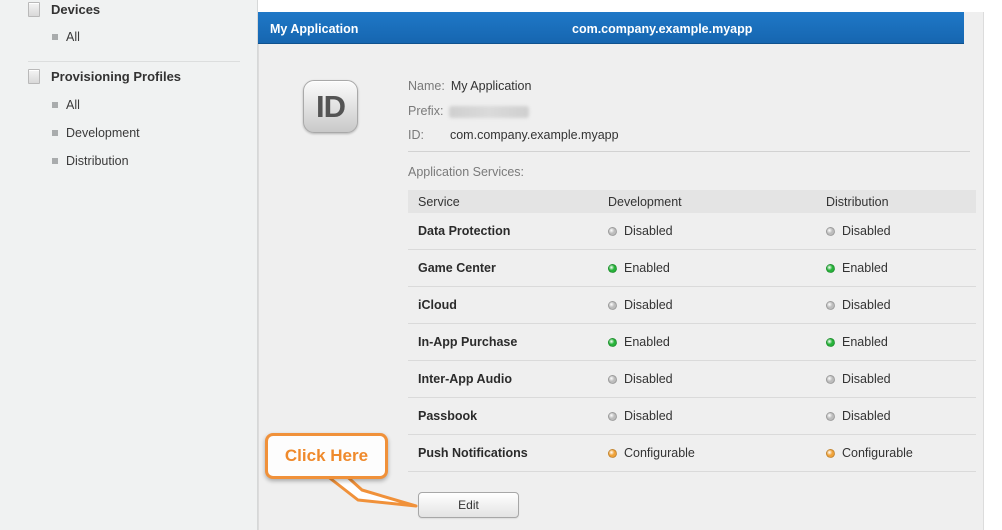  Describe the element at coordinates (437, 305) in the screenshot. I see `service-name: iCloud` at that location.